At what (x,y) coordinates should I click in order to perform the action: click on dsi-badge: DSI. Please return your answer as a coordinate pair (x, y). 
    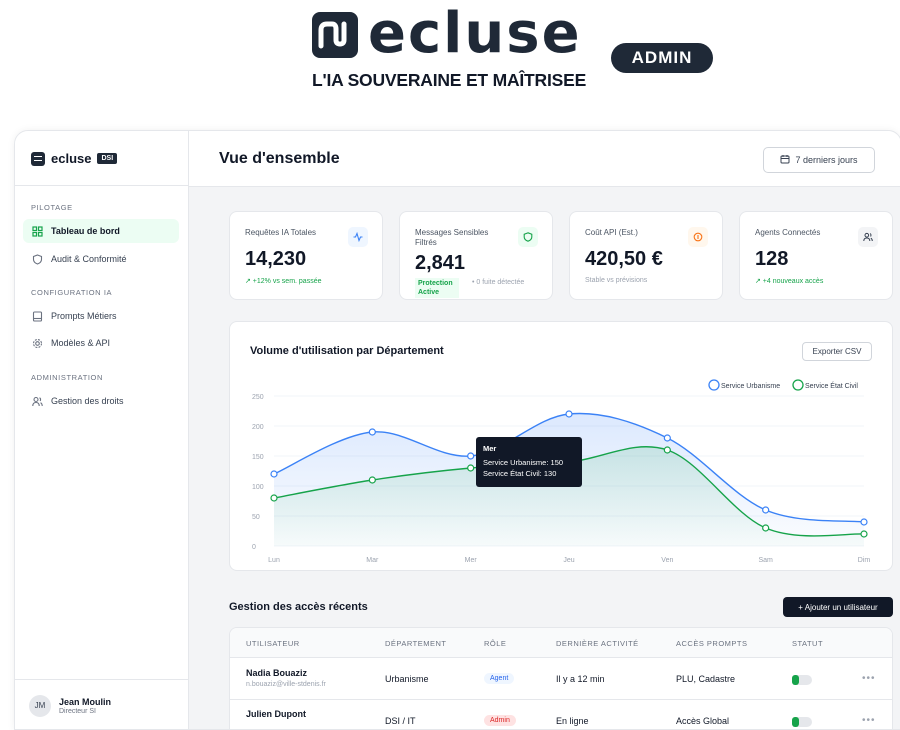
    Looking at the image, I should click on (107, 158).